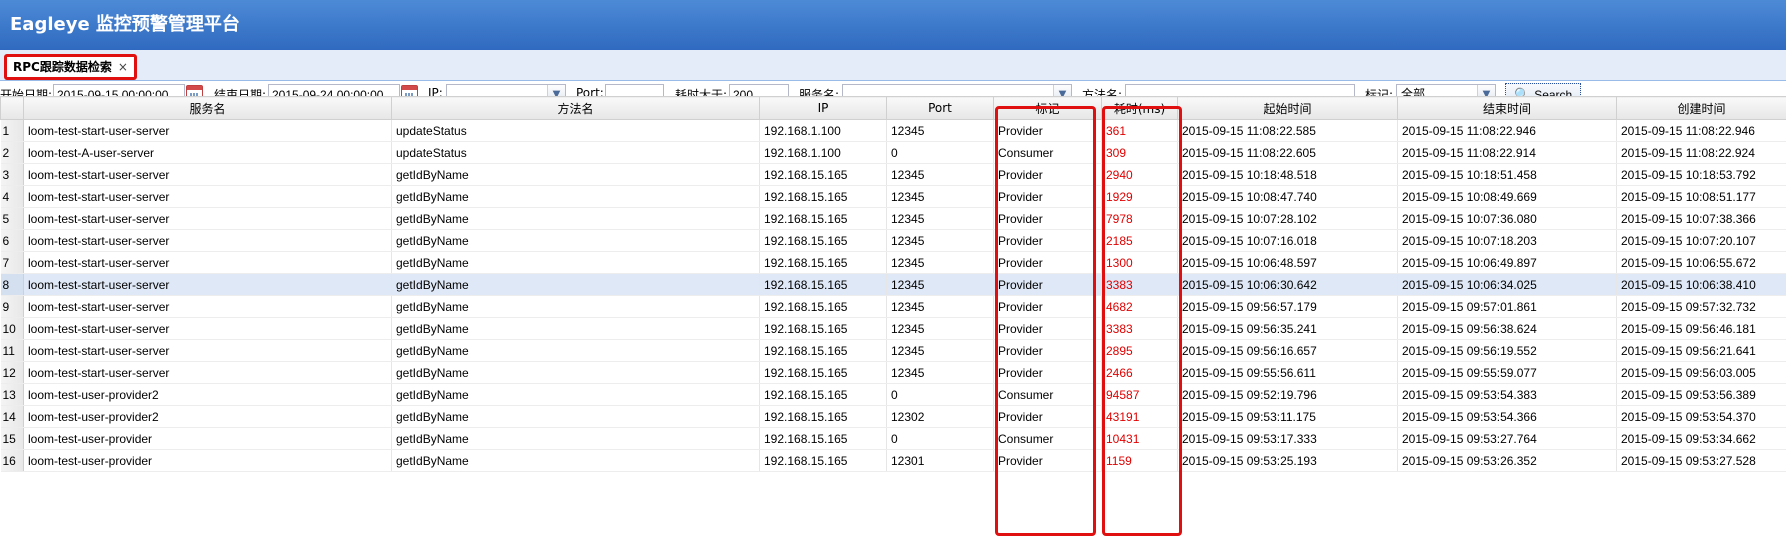 This screenshot has width=1786, height=547. I want to click on start-time-cell: 2015-09-15 10:06:48.597, so click(1287, 262).